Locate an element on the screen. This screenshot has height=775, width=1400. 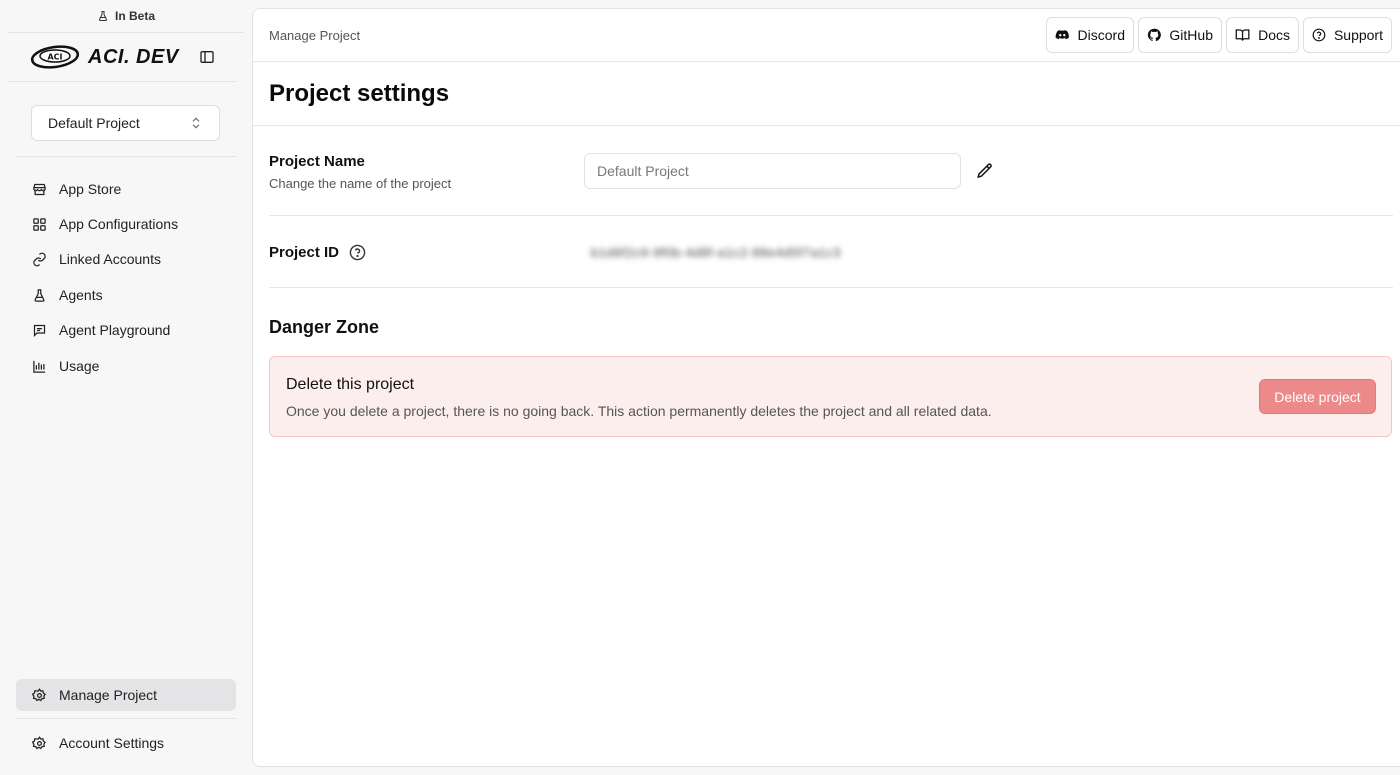
sidebar-item-label: App Store is located at coordinates (90, 189).